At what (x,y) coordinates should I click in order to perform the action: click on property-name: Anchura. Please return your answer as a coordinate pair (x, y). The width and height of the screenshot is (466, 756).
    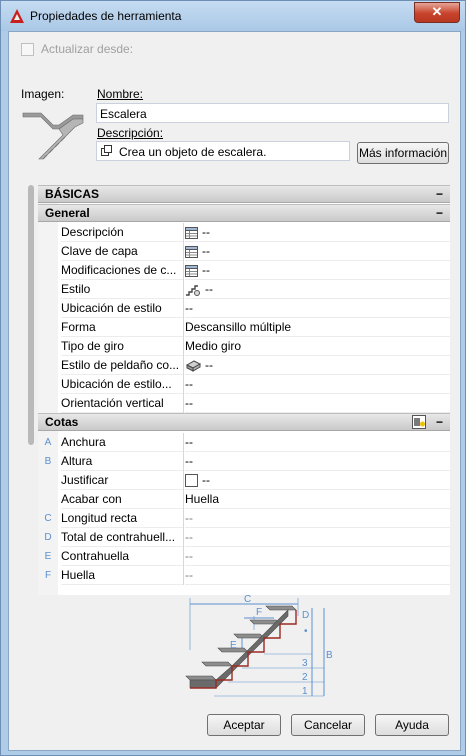
    Looking at the image, I should click on (122, 442).